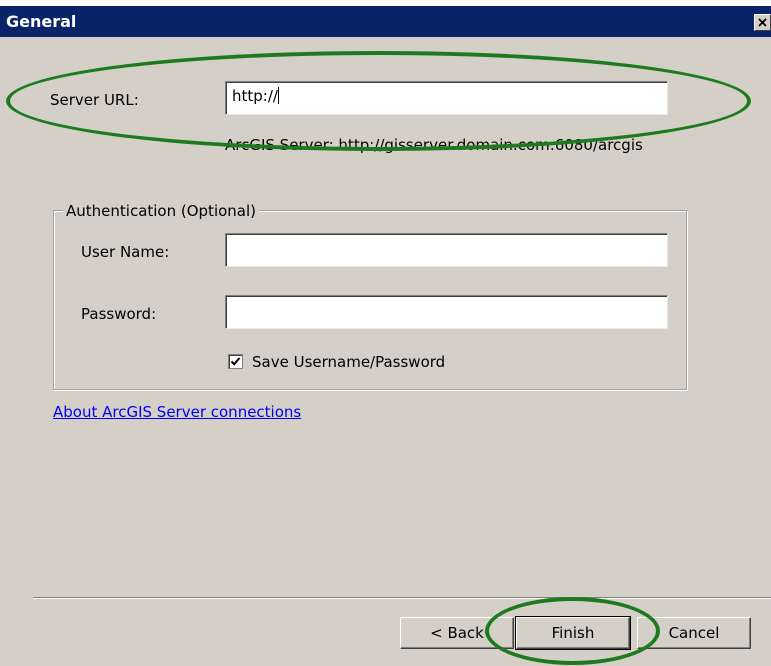  Describe the element at coordinates (119, 314) in the screenshot. I see `password-label: Password:` at that location.